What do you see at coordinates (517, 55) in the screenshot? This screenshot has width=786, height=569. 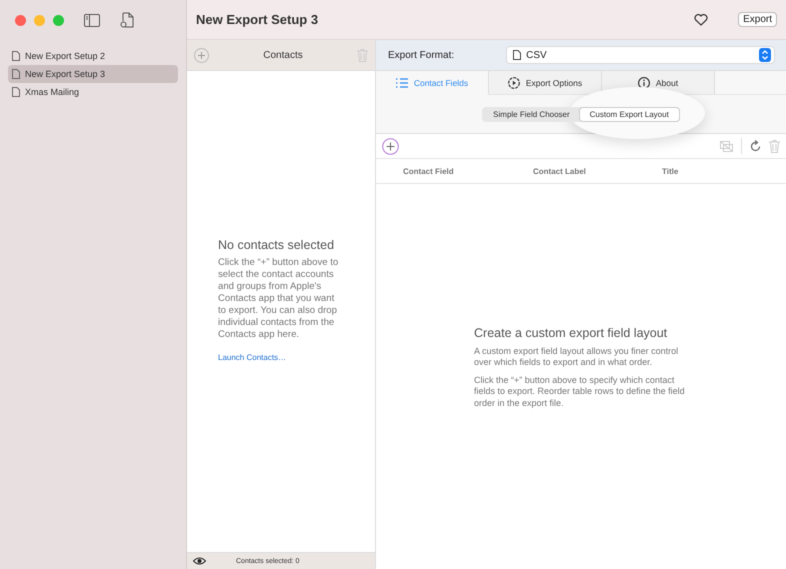 I see `document-icon` at bounding box center [517, 55].